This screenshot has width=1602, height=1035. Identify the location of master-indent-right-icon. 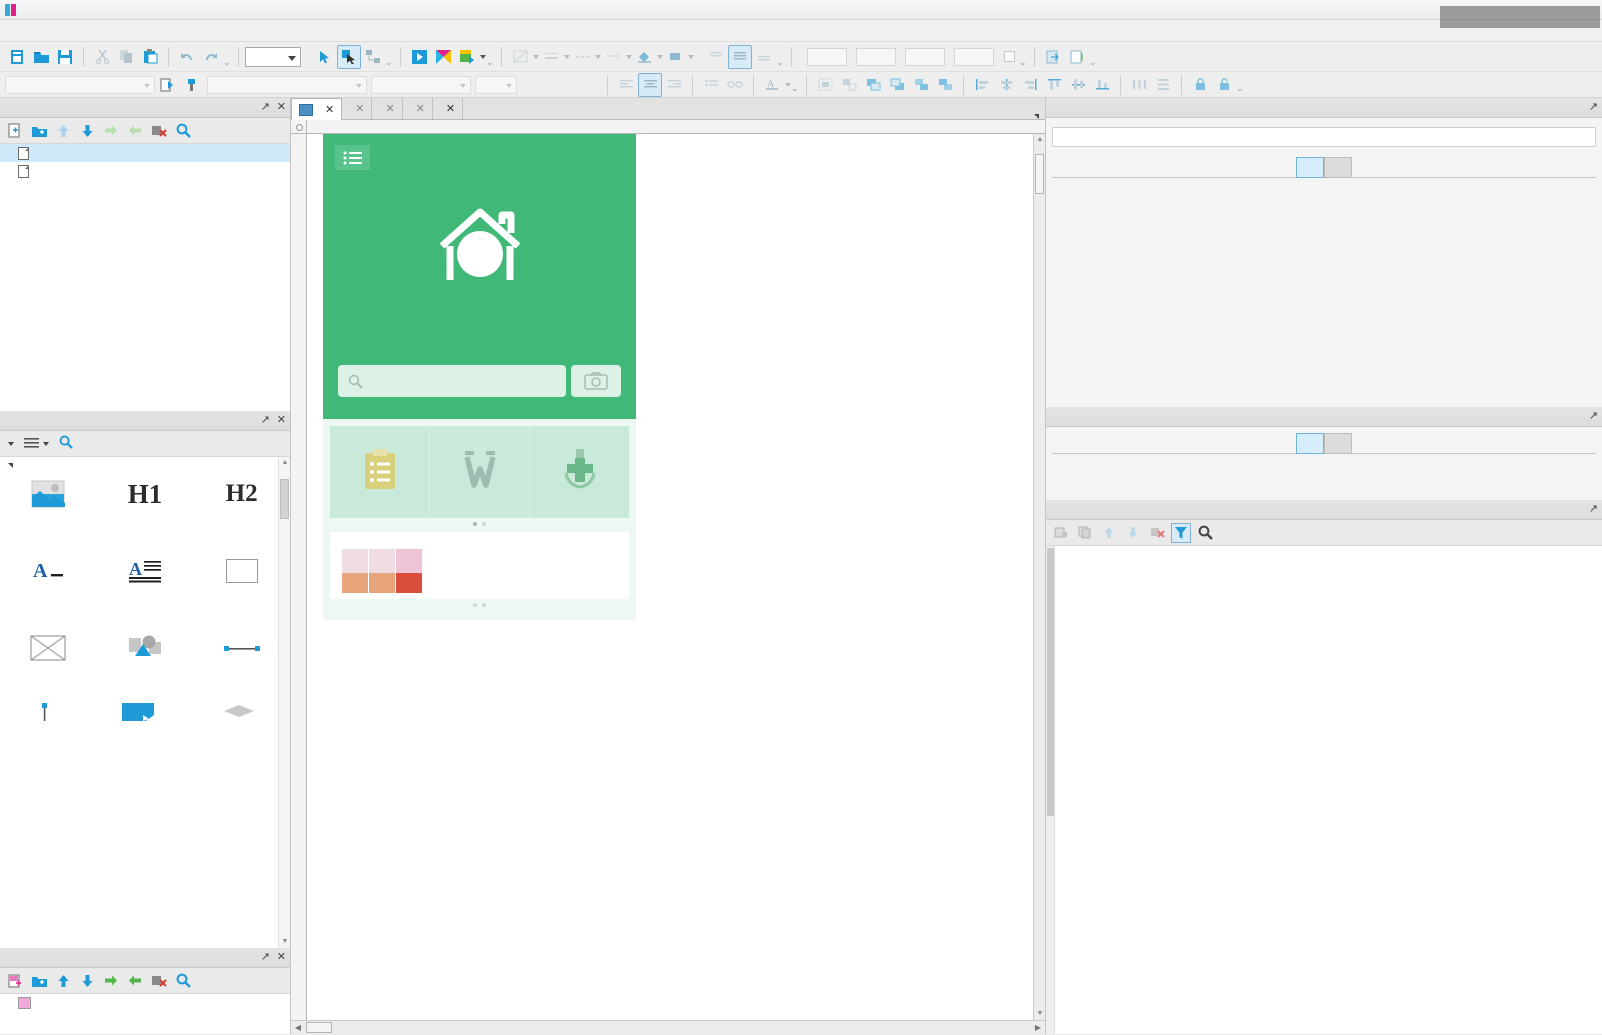
(111, 981).